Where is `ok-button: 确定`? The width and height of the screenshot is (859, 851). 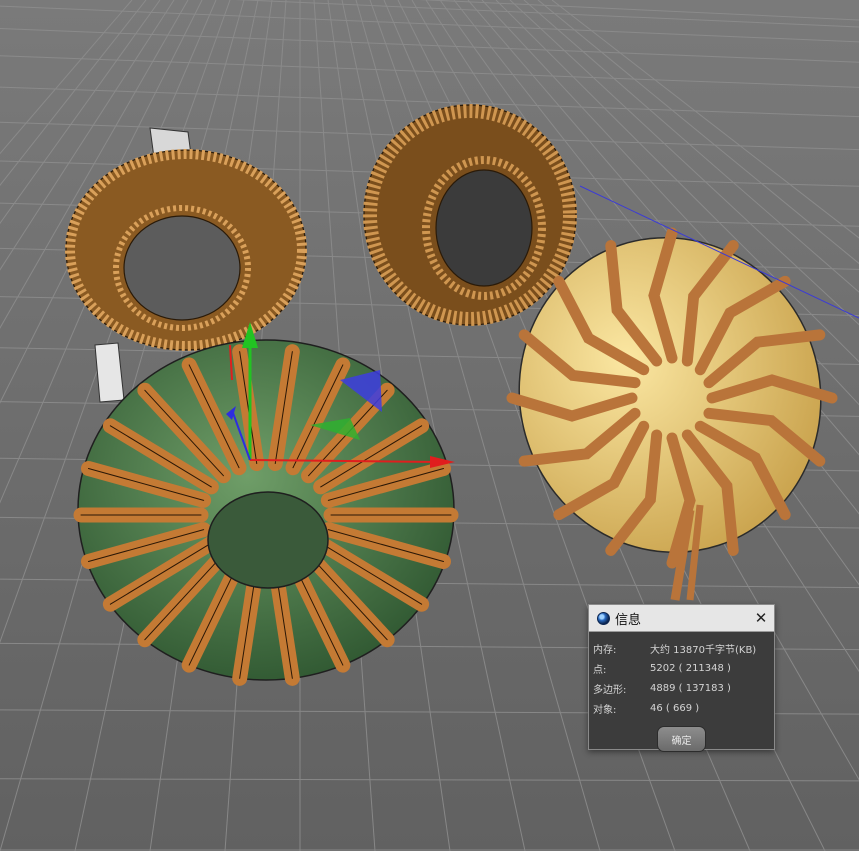 ok-button: 确定 is located at coordinates (681, 739).